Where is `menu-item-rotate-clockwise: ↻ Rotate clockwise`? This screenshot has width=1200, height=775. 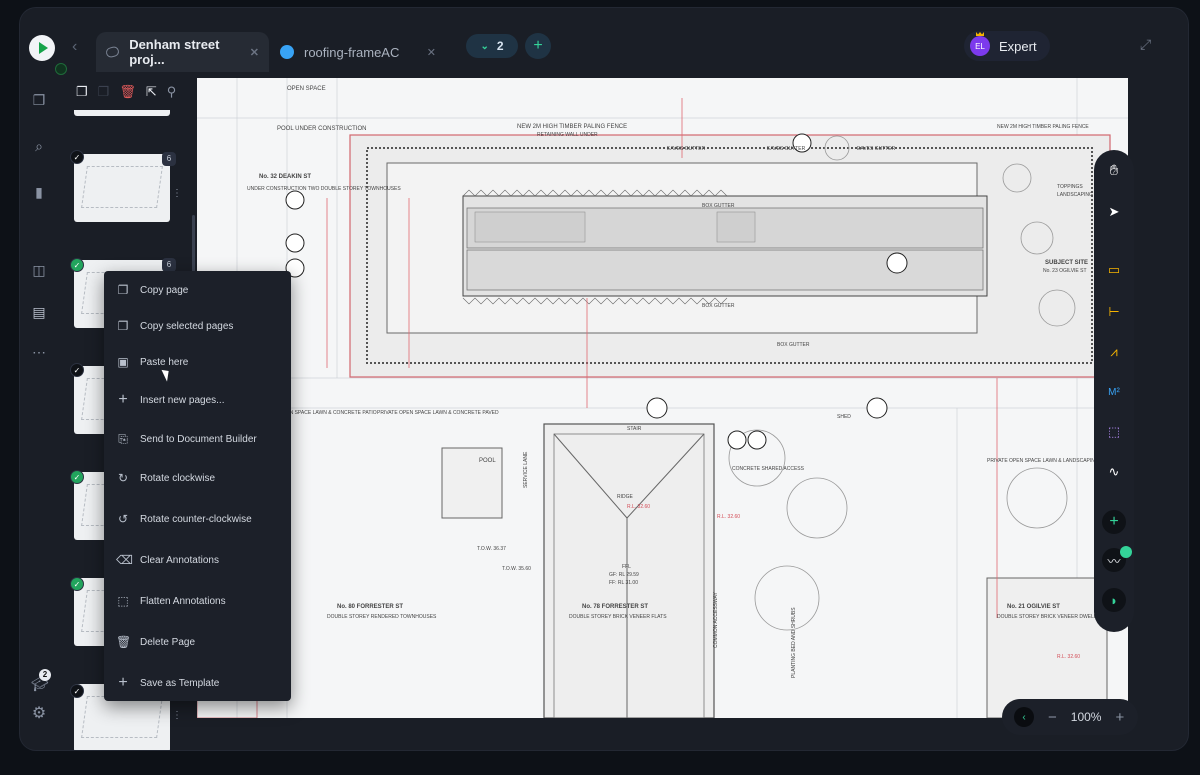
menu-item-rotate-clockwise: ↻ Rotate clockwise is located at coordinates (197, 478).